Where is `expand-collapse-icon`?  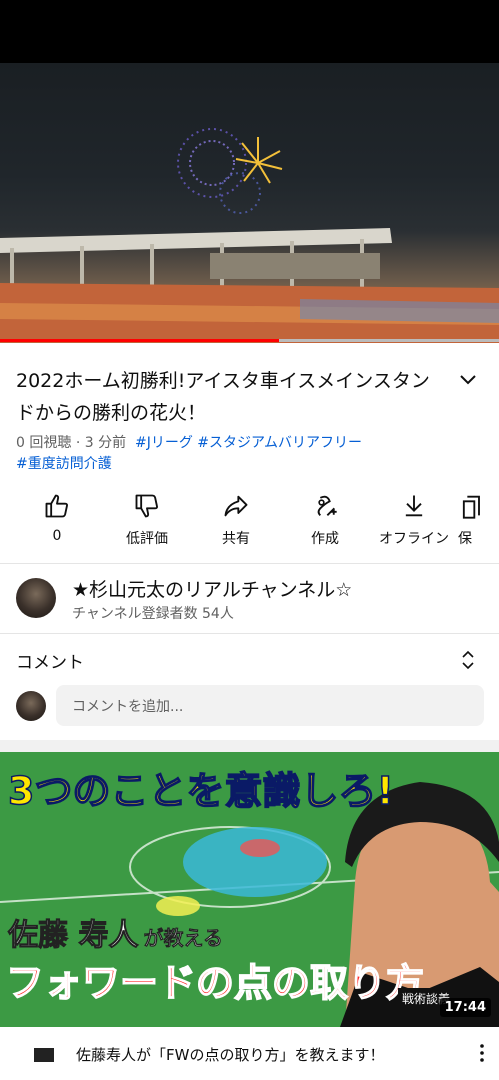 expand-collapse-icon is located at coordinates (468, 660).